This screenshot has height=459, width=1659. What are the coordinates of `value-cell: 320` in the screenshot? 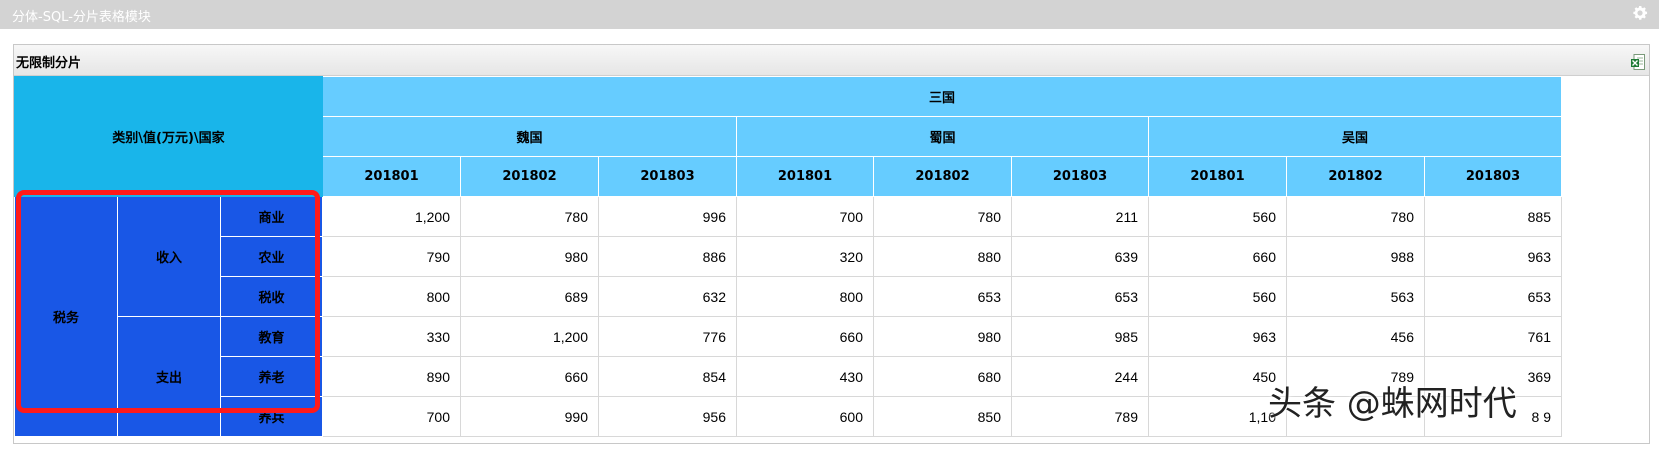 It's located at (805, 256).